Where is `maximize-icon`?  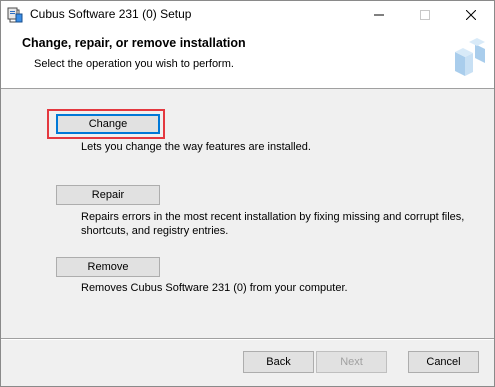 maximize-icon is located at coordinates (425, 16).